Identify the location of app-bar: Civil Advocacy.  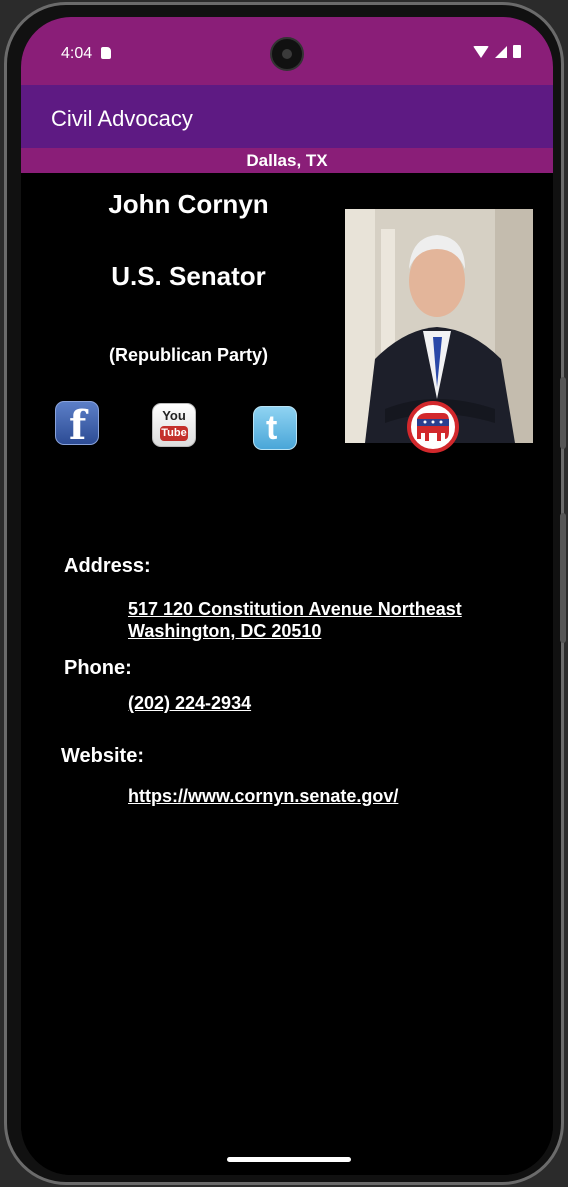
(287, 116).